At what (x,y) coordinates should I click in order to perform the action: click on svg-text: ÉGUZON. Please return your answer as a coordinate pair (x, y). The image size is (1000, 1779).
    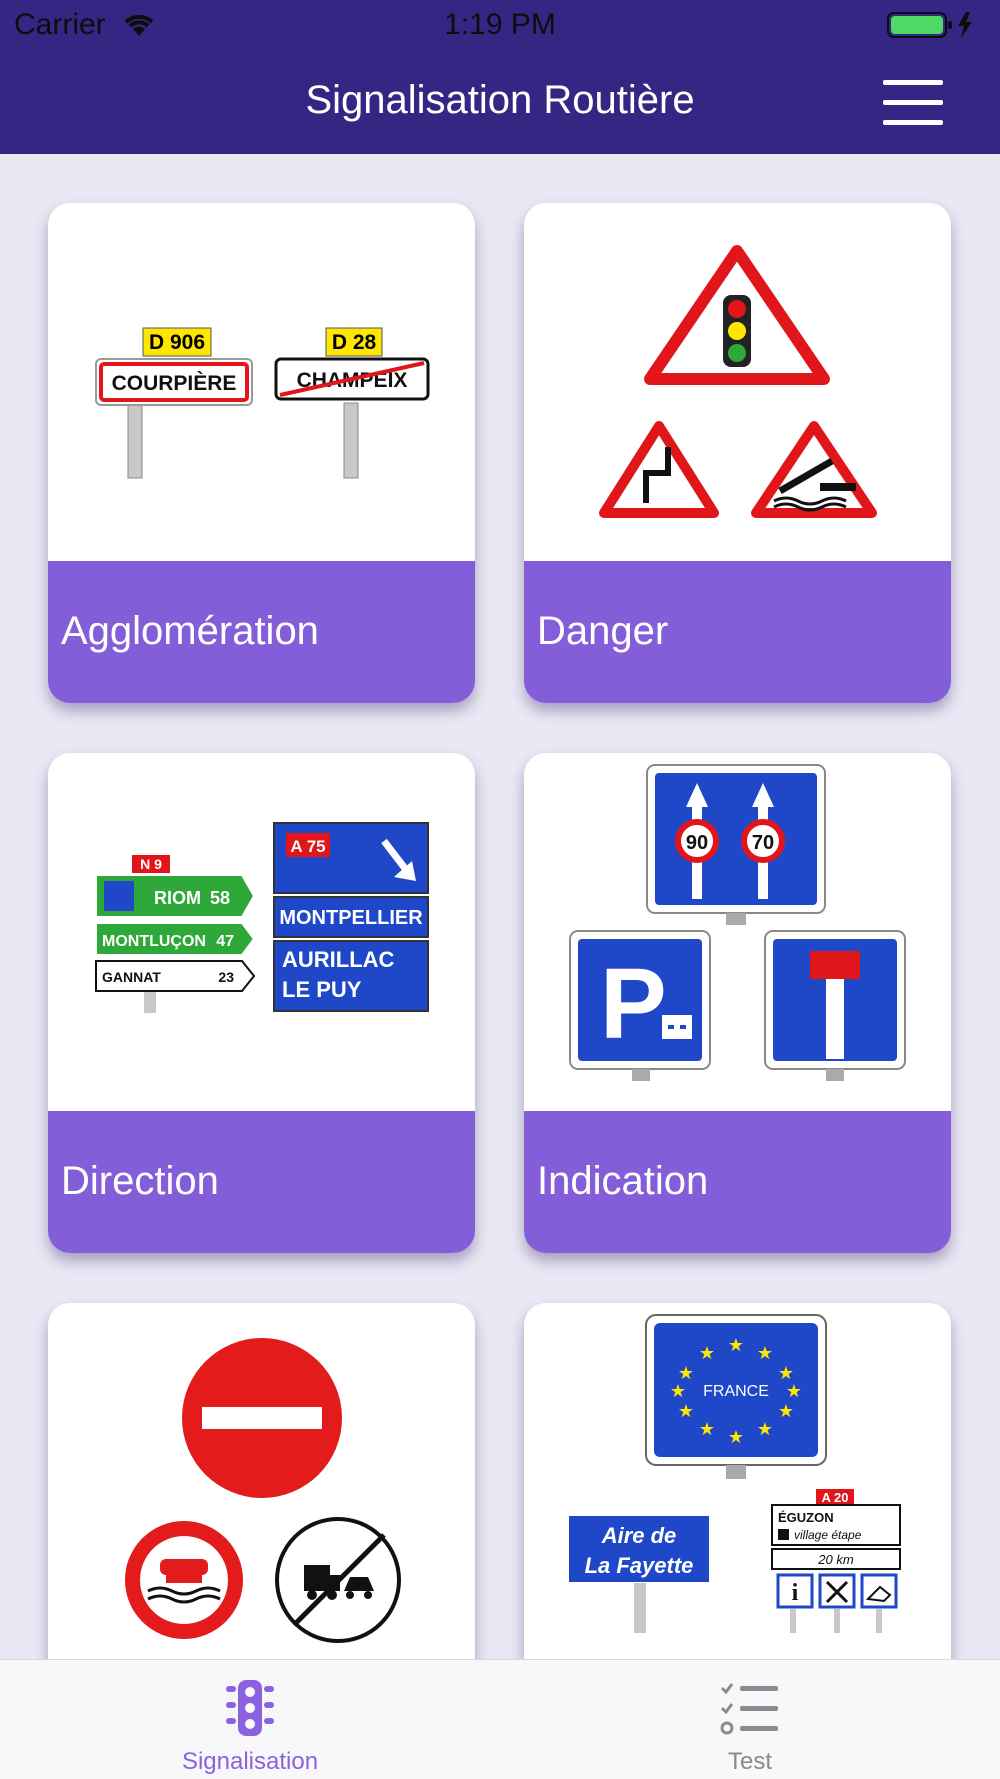
    Looking at the image, I should click on (806, 1517).